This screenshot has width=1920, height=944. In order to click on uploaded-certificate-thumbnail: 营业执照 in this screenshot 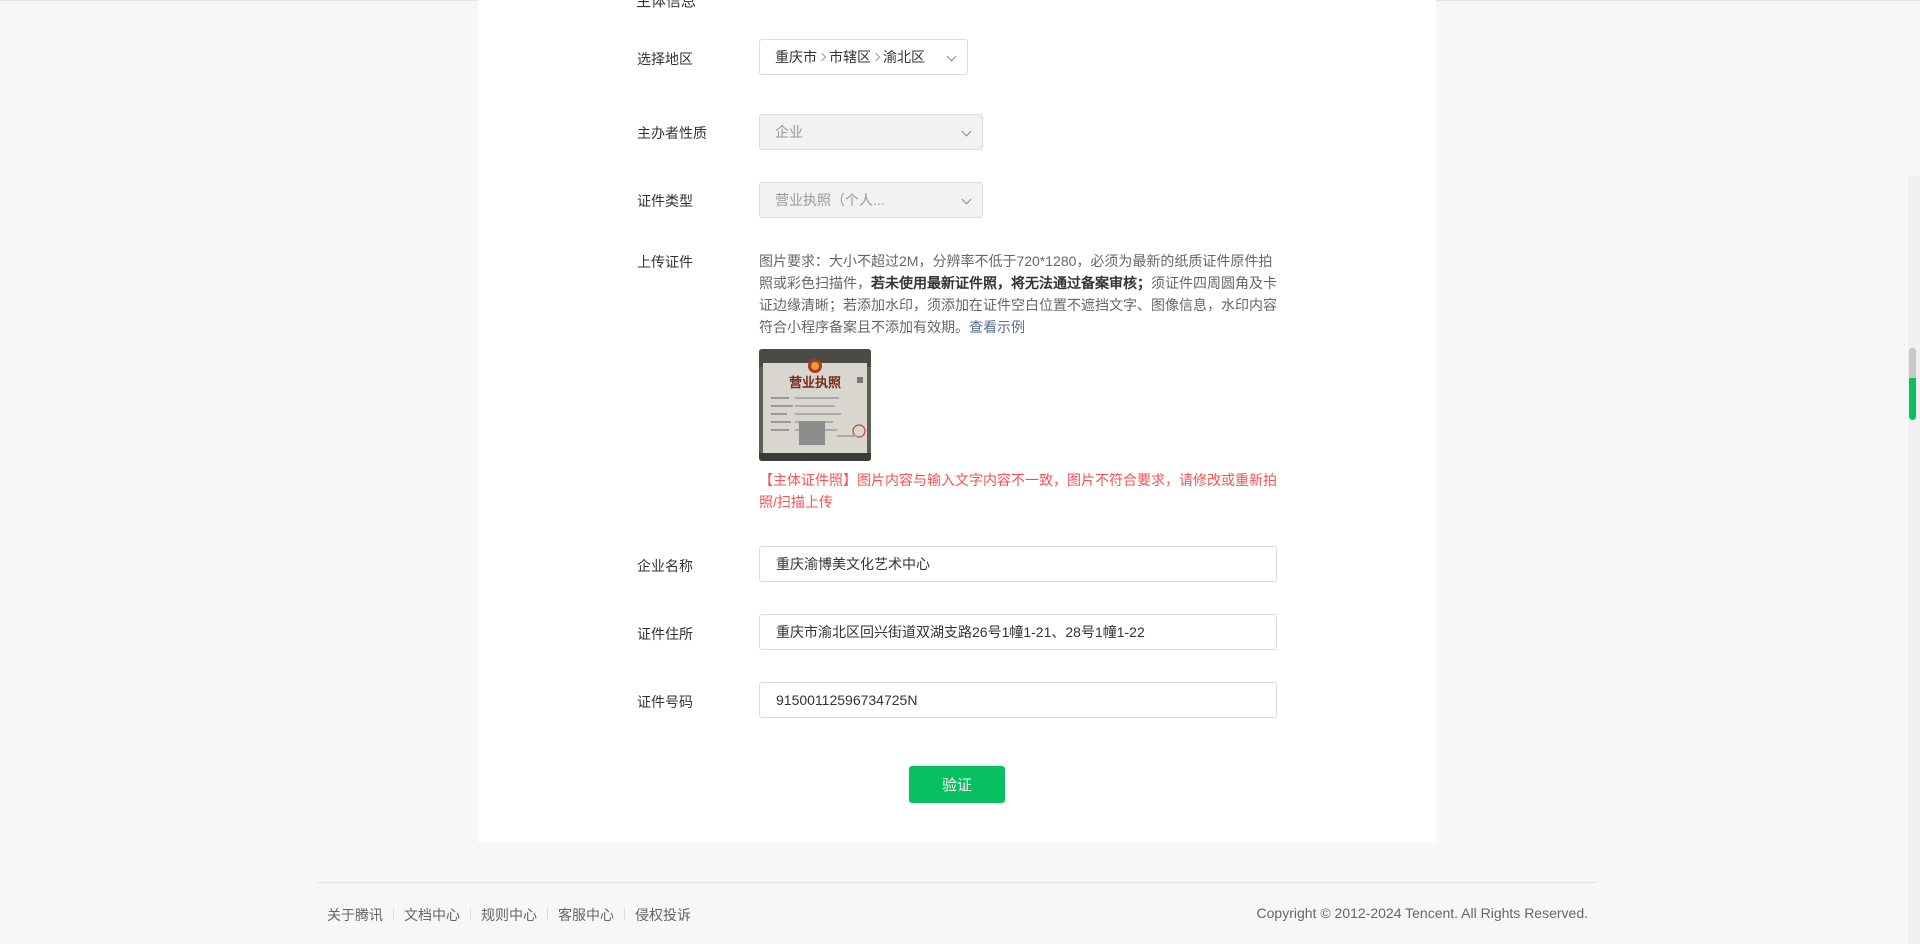, I will do `click(815, 405)`.